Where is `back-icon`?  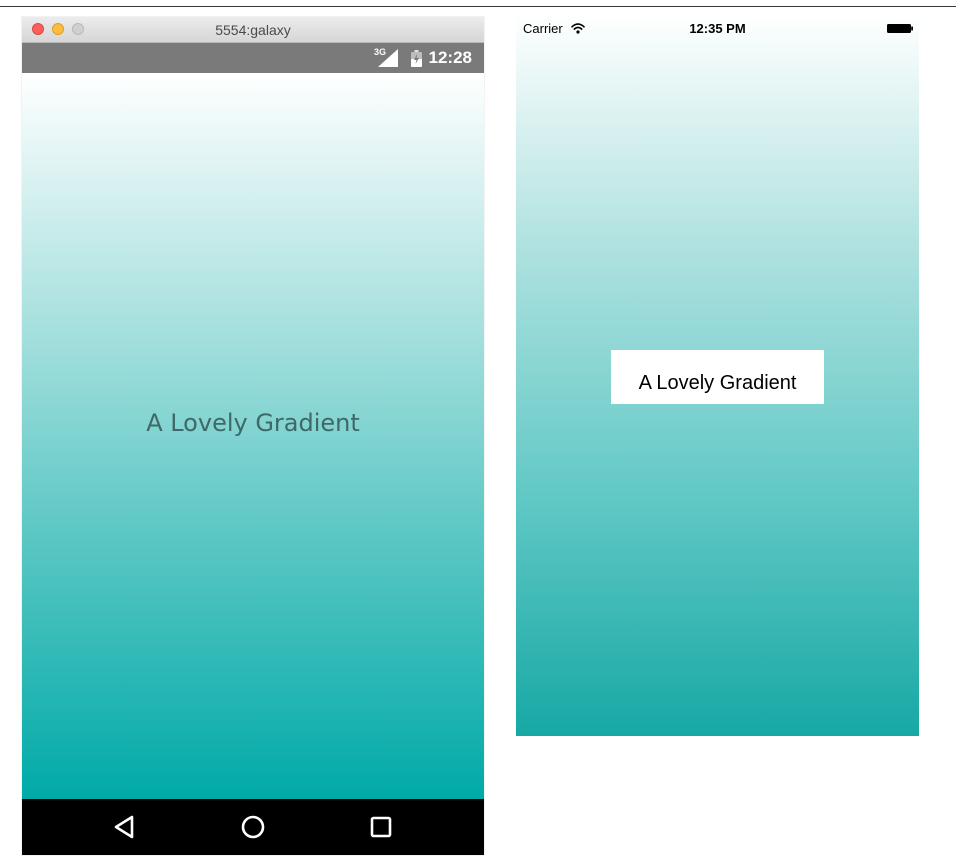 back-icon is located at coordinates (125, 827).